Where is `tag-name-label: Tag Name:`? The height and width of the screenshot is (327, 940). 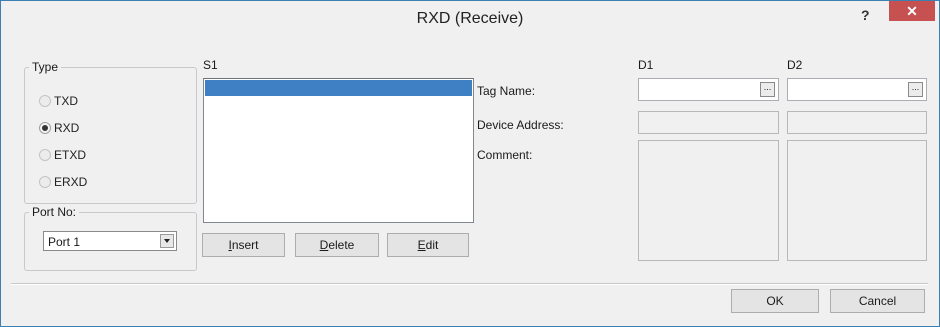
tag-name-label: Tag Name: is located at coordinates (506, 91).